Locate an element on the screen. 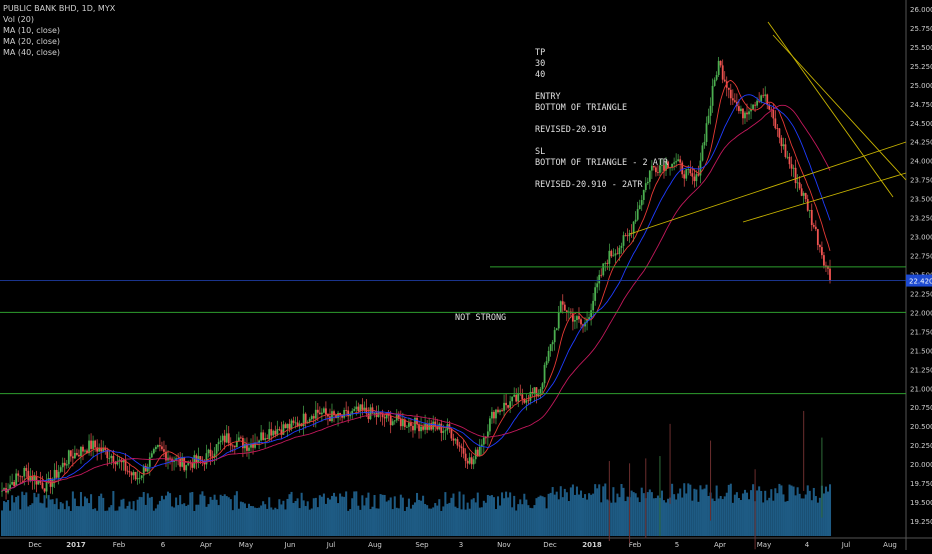  y-tick-label: 22.750 is located at coordinates (921, 257).